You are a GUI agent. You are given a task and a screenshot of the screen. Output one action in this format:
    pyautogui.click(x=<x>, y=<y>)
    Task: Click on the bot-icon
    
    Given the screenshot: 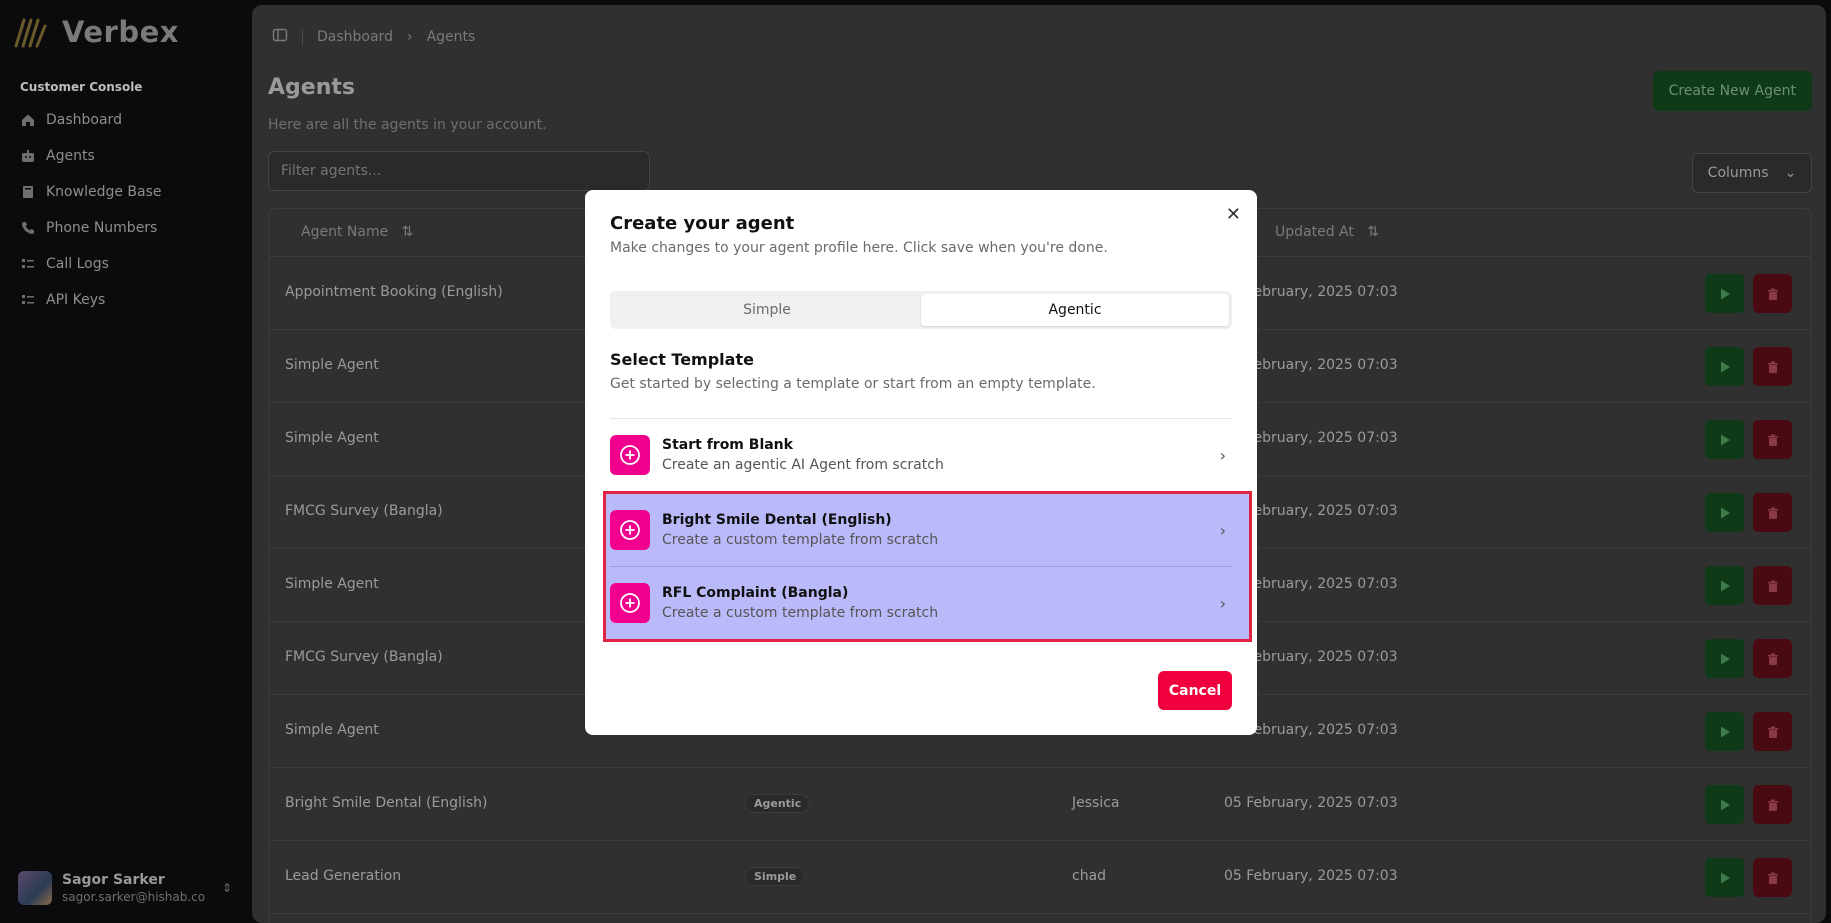 What is the action you would take?
    pyautogui.click(x=28, y=156)
    